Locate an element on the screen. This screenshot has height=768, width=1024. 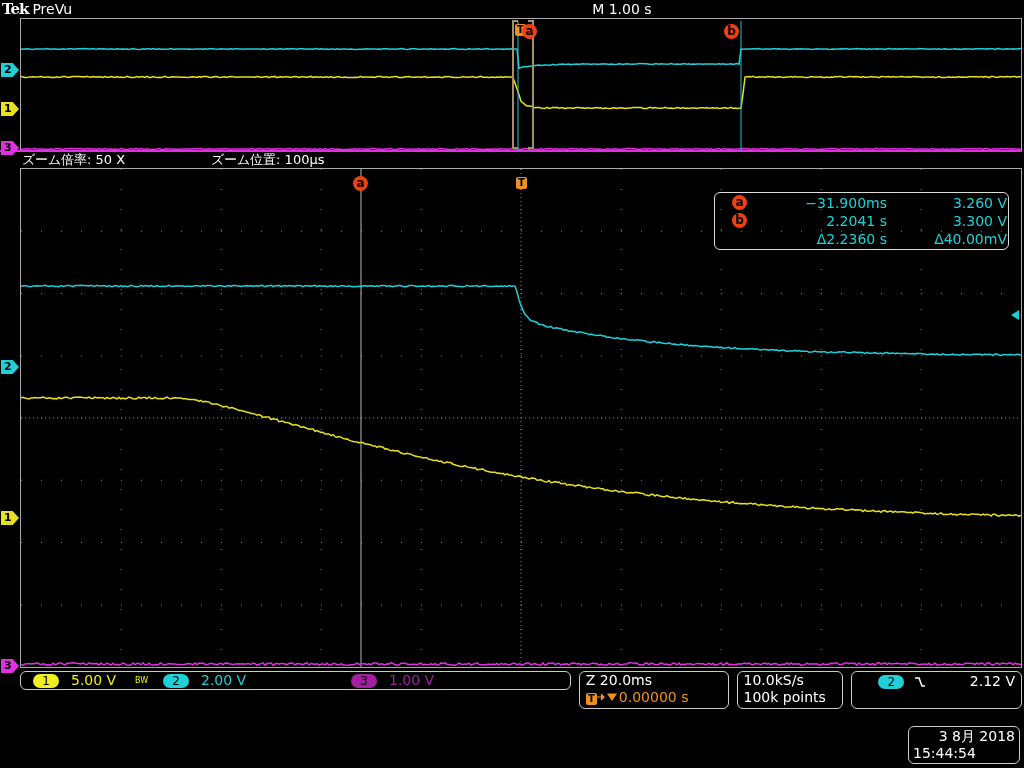
trigger-icon: T is located at coordinates (591, 699).